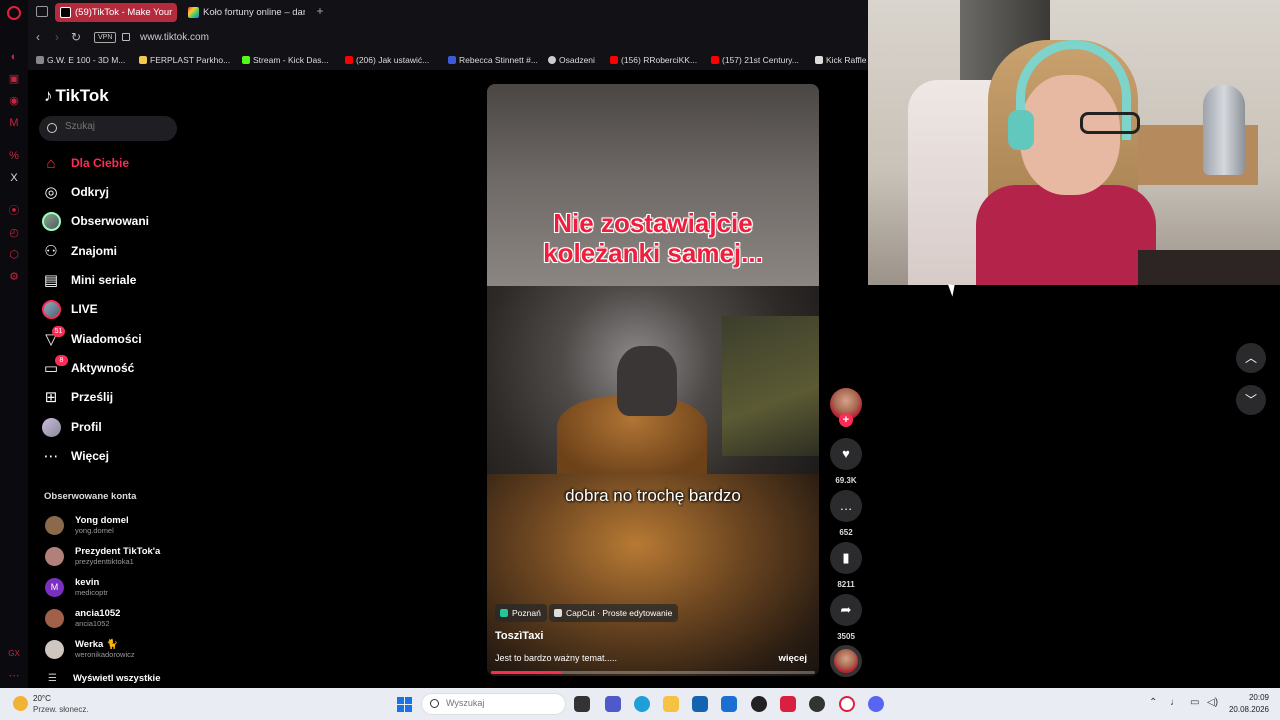  I want to click on settings-gear-icon: ⚙, so click(14, 277).